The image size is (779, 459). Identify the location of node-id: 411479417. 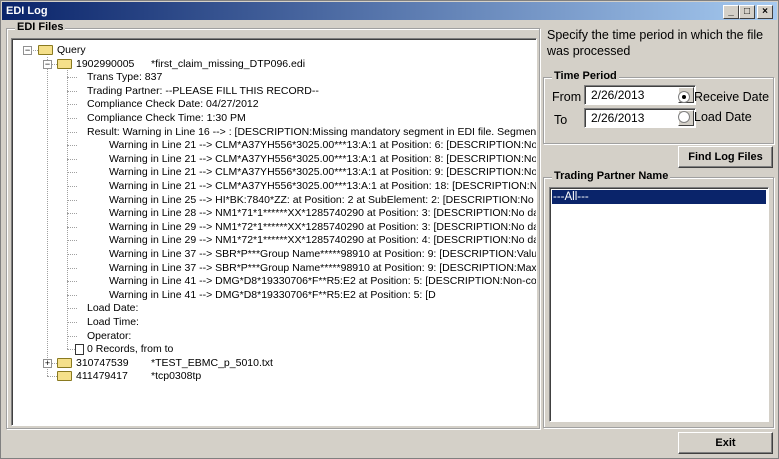
(102, 376).